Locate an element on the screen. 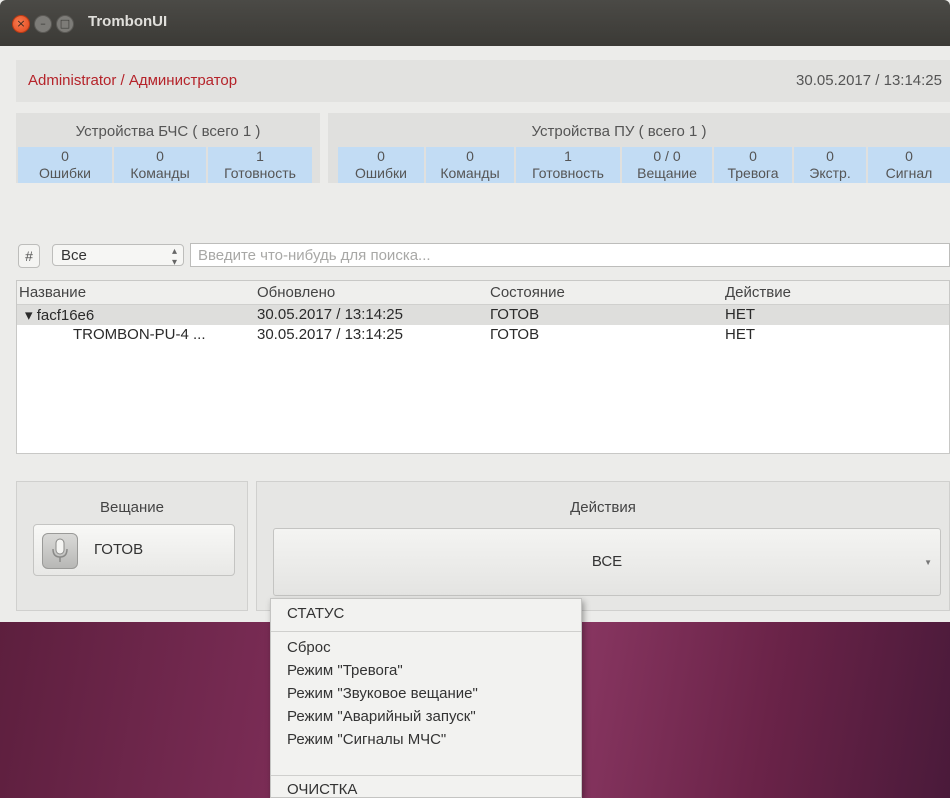 The image size is (950, 798). pu-group-title: Устройства ПУ ( всего 1 ) is located at coordinates (619, 131).